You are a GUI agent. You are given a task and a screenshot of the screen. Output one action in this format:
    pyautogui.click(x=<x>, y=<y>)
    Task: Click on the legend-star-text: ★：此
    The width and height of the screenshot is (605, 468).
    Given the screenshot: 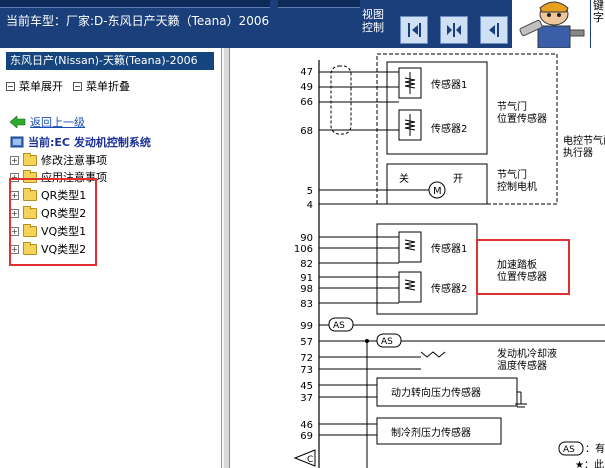 What is the action you would take?
    pyautogui.click(x=589, y=463)
    